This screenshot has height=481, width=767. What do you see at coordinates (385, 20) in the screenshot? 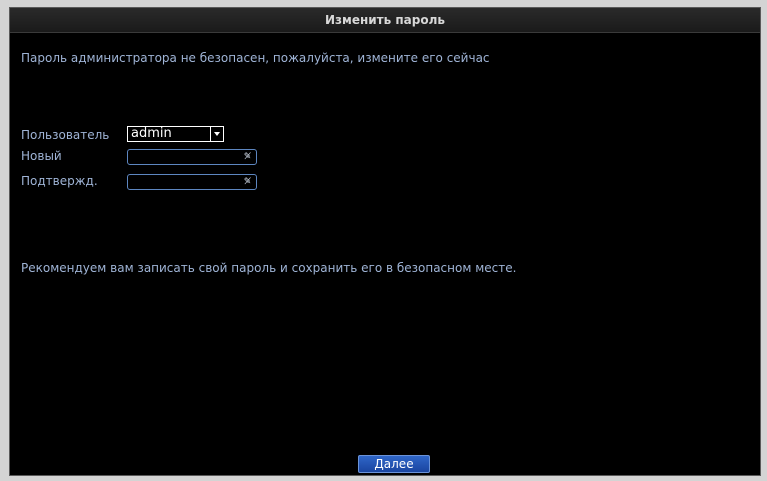
I see `dialog-title: Изменить пароль` at bounding box center [385, 20].